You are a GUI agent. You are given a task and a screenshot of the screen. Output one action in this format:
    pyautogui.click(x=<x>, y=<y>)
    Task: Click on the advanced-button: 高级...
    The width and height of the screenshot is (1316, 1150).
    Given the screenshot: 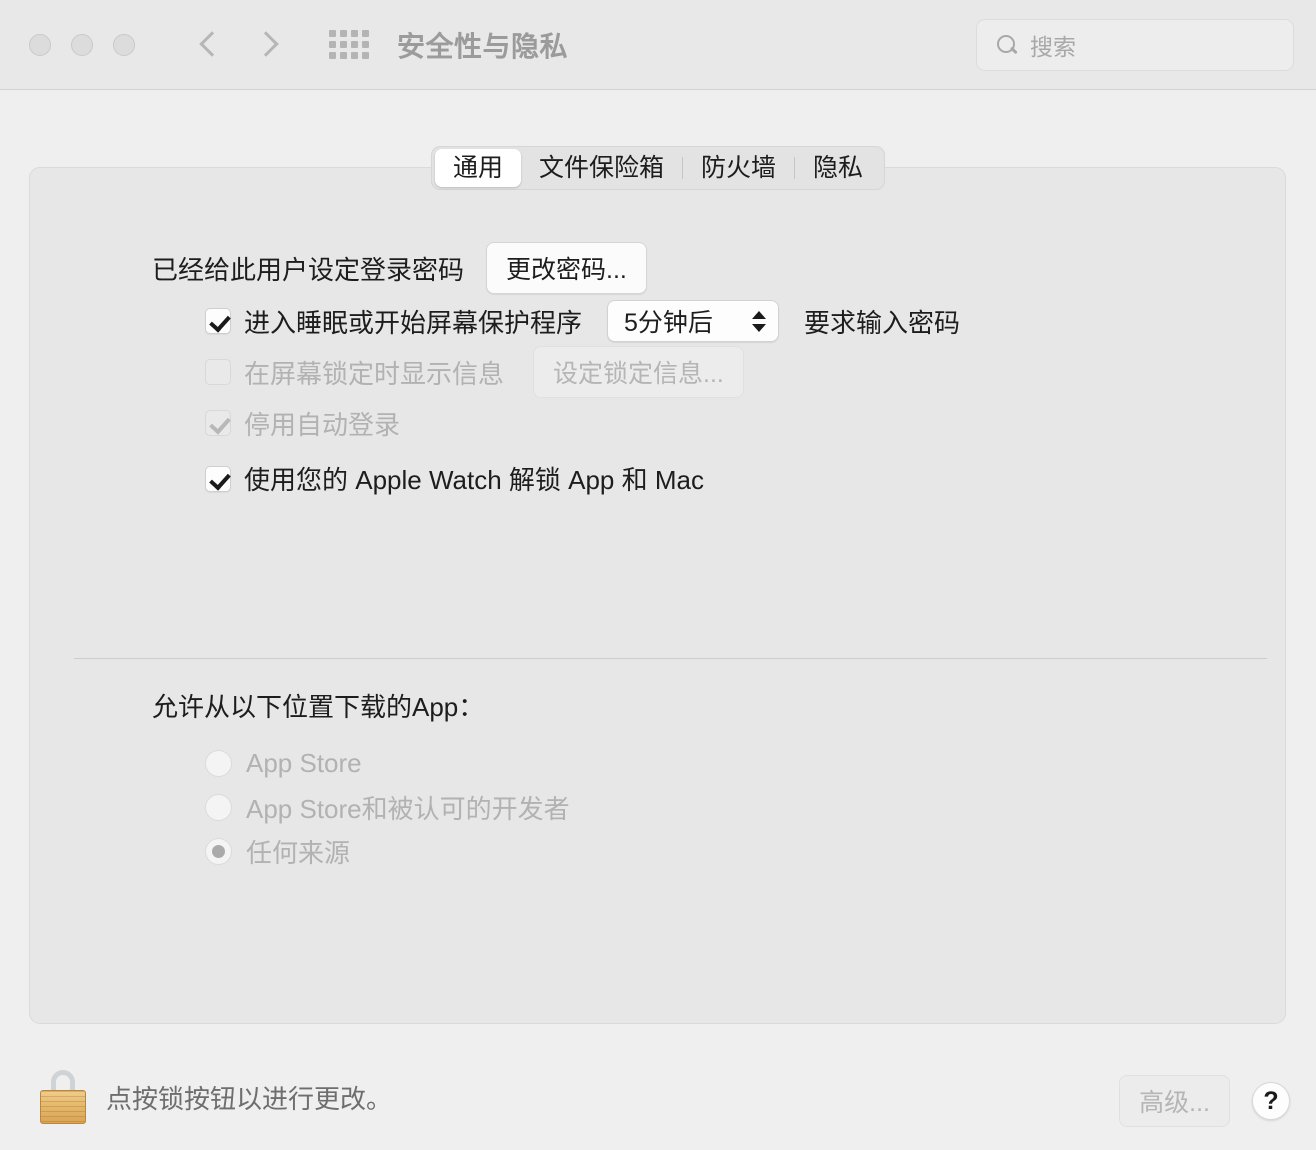 What is the action you would take?
    pyautogui.click(x=1174, y=1101)
    